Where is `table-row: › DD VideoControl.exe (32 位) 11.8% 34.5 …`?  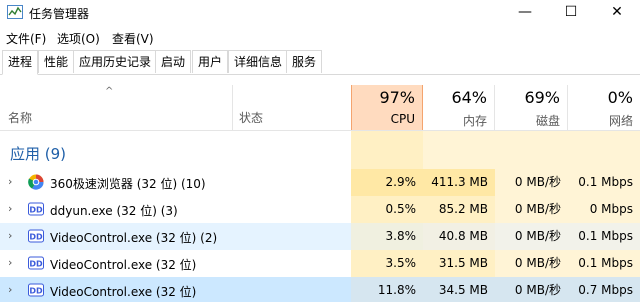
table-row: › DD VideoControl.exe (32 位) 11.8% 34.5 … is located at coordinates (320, 289).